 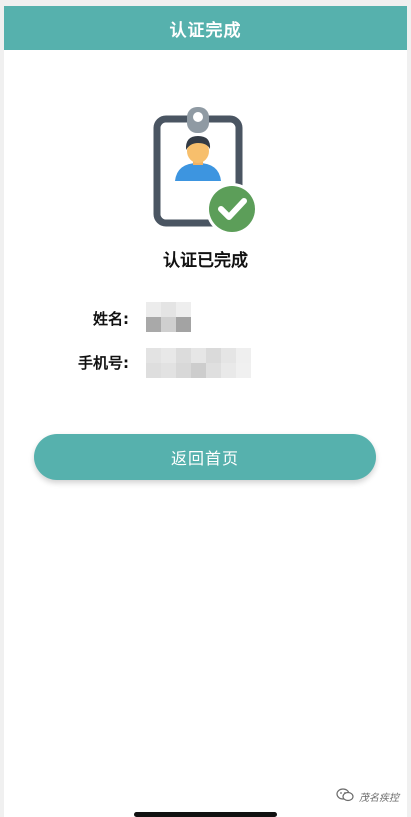 I want to click on watermark: 茂名疾控, so click(x=367, y=796).